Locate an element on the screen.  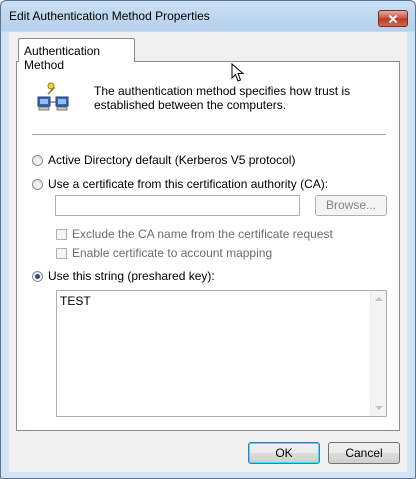
checkbox-cert-mapping: Enable certificate to account mapping is located at coordinates (164, 253).